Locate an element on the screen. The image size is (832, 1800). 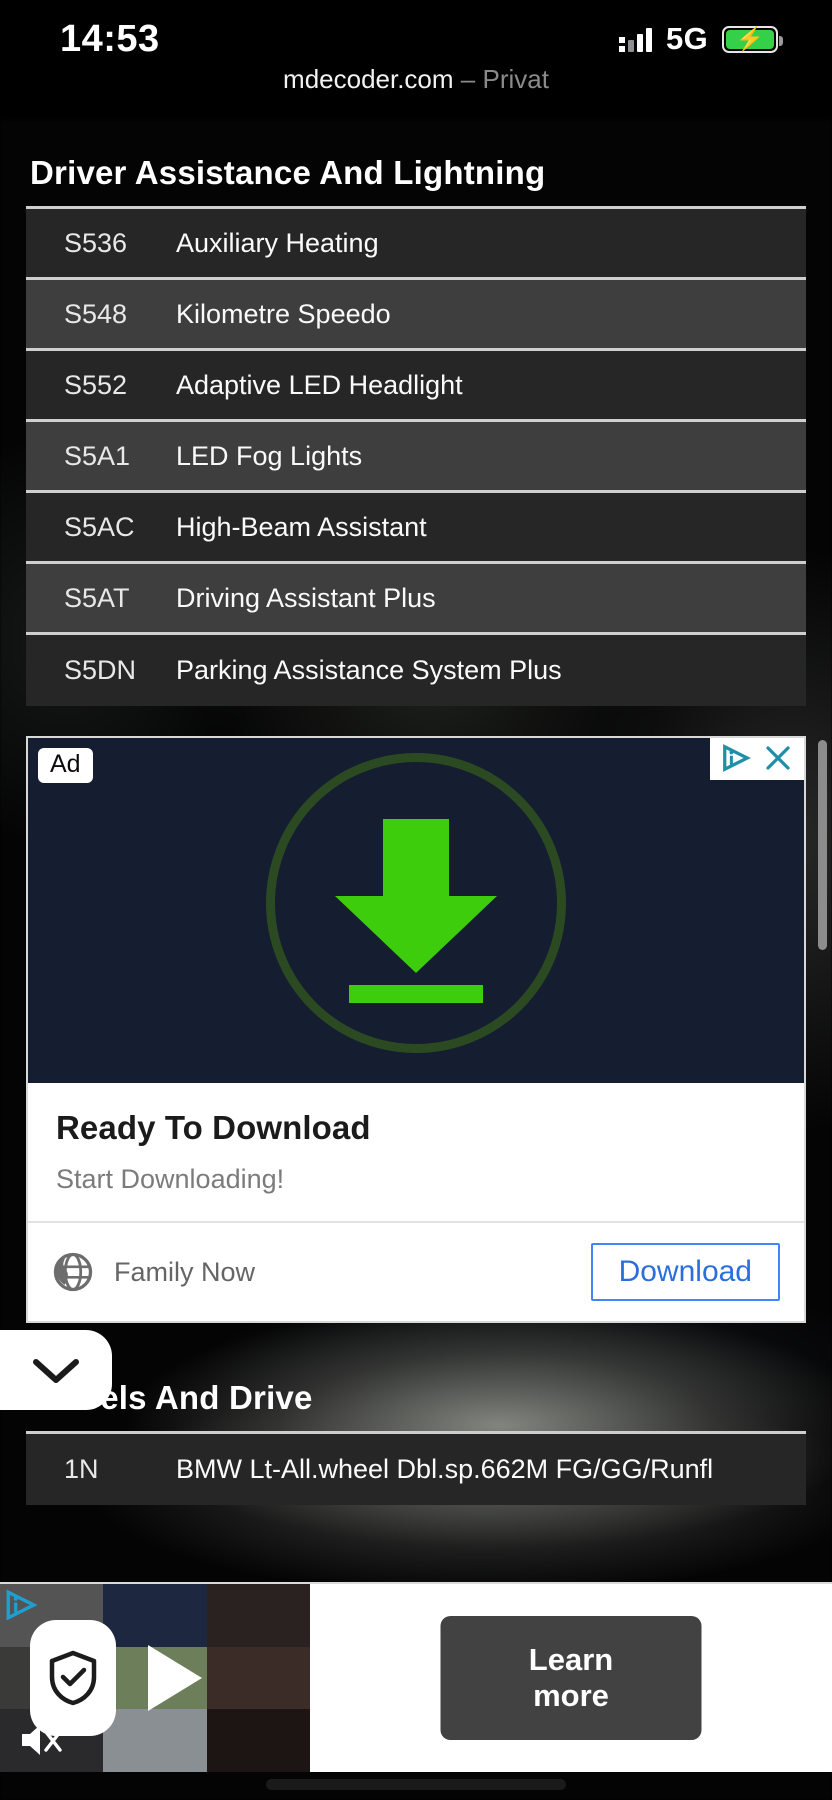
table-row: S5AT Driving Assistant Plus is located at coordinates (416, 599).